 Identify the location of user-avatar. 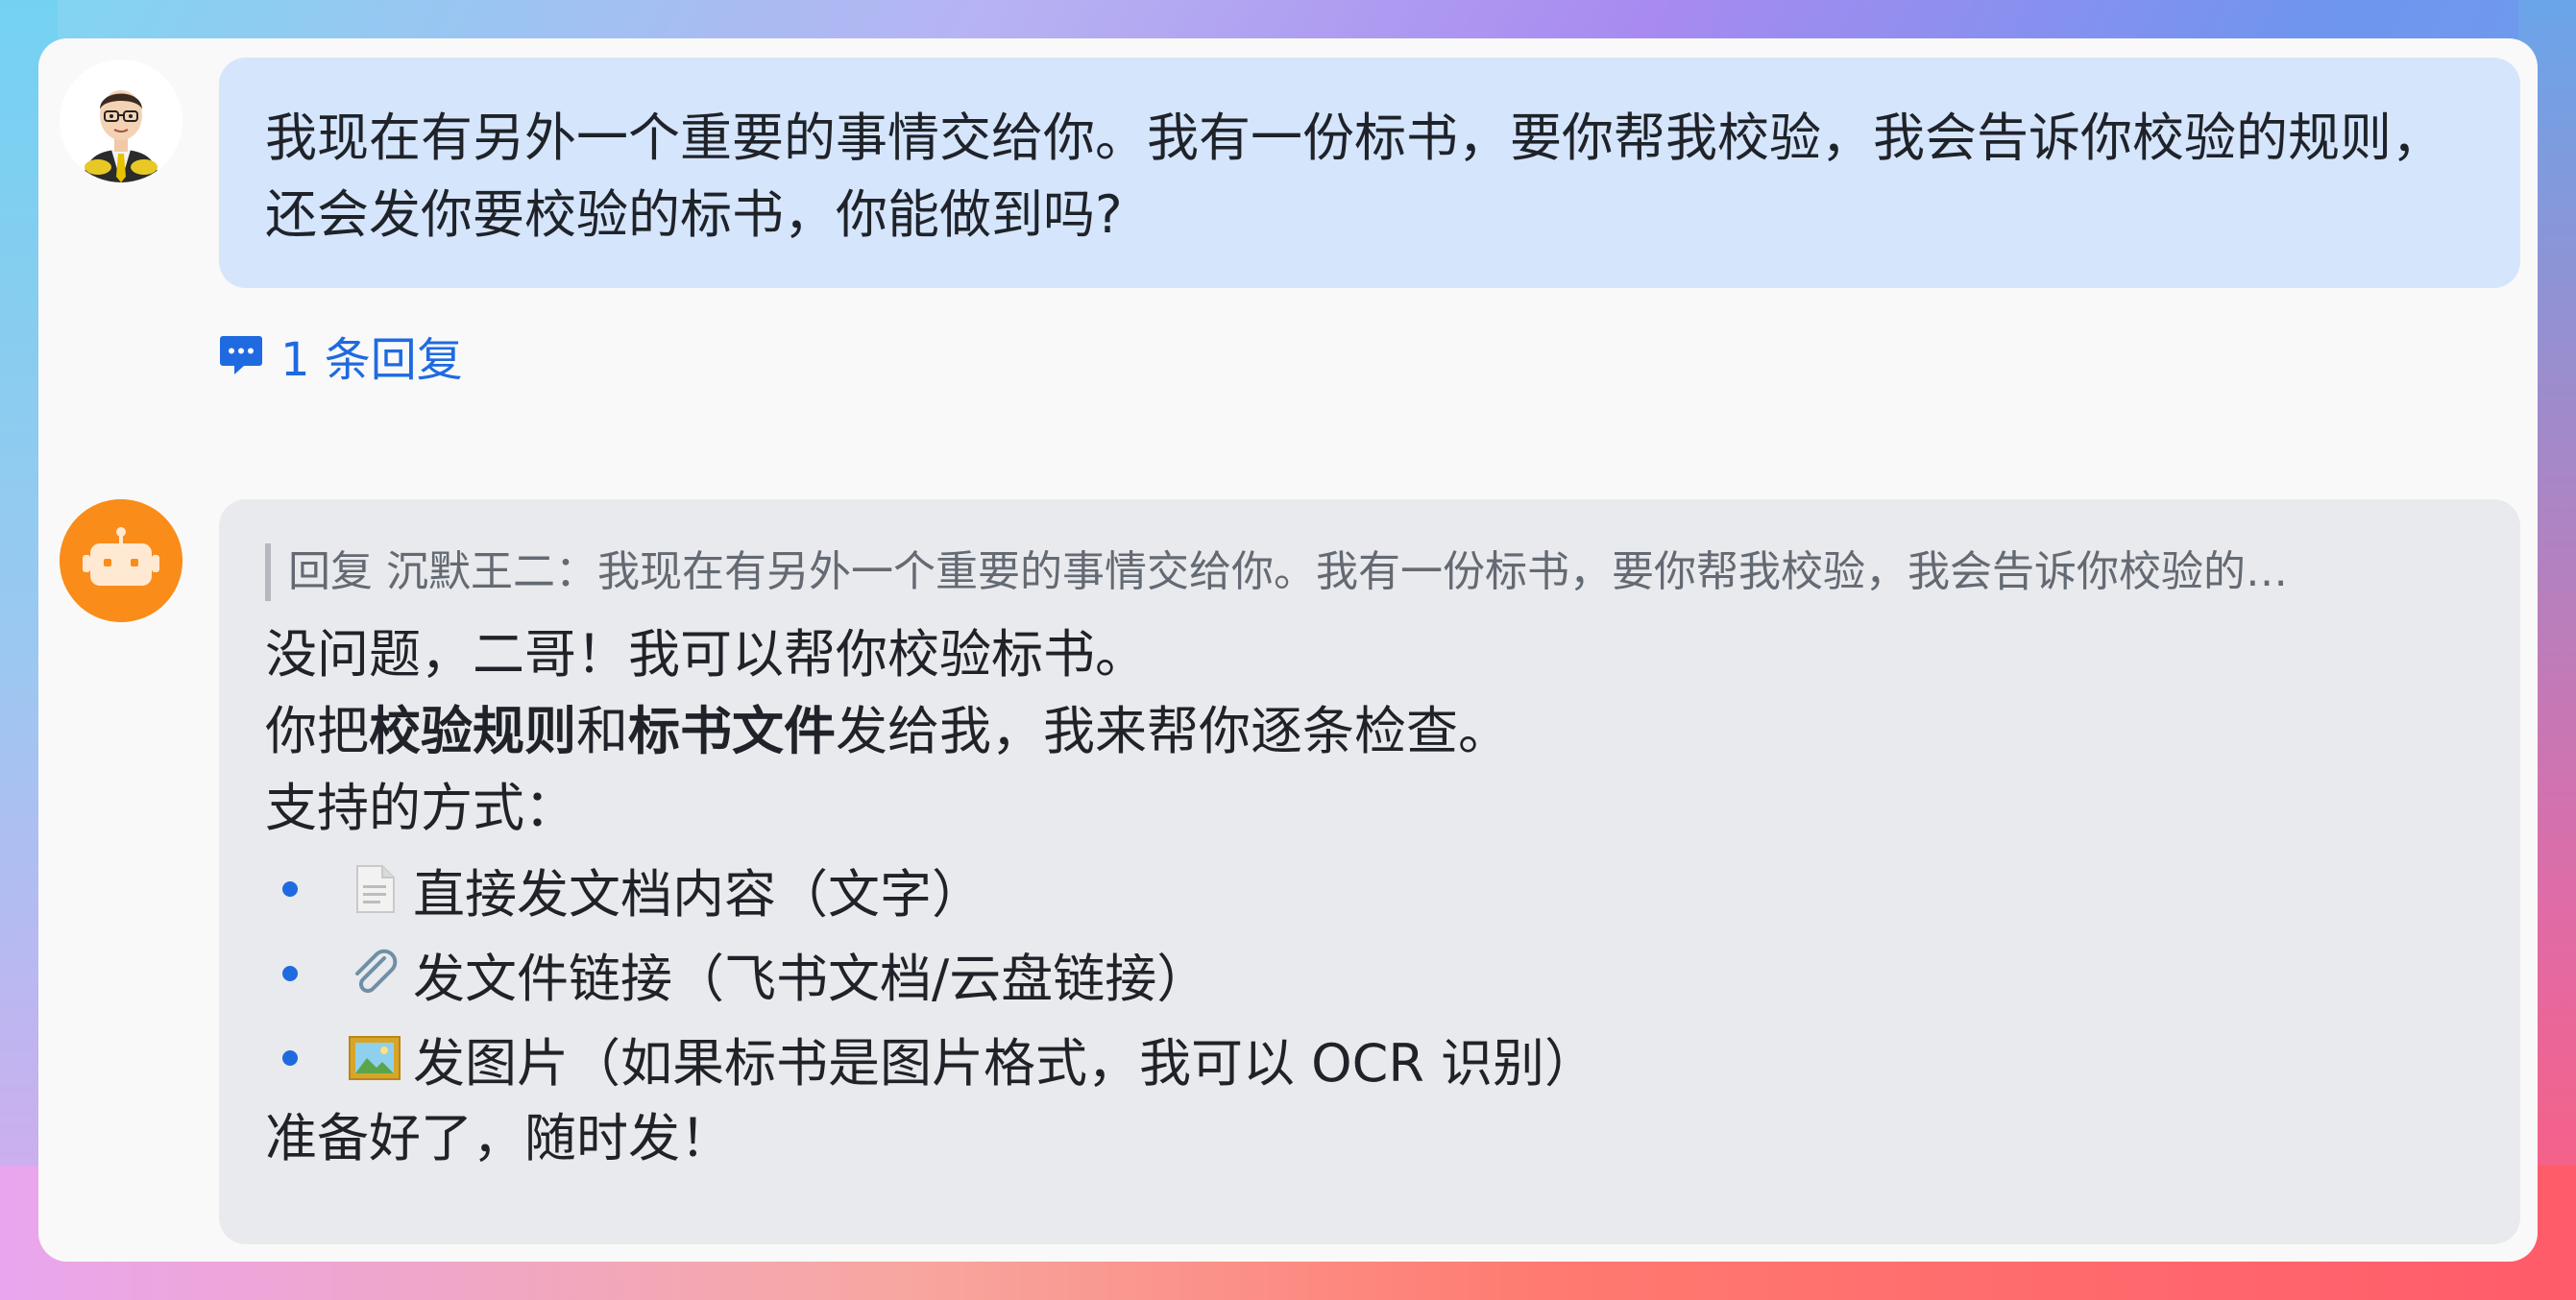
(121, 121).